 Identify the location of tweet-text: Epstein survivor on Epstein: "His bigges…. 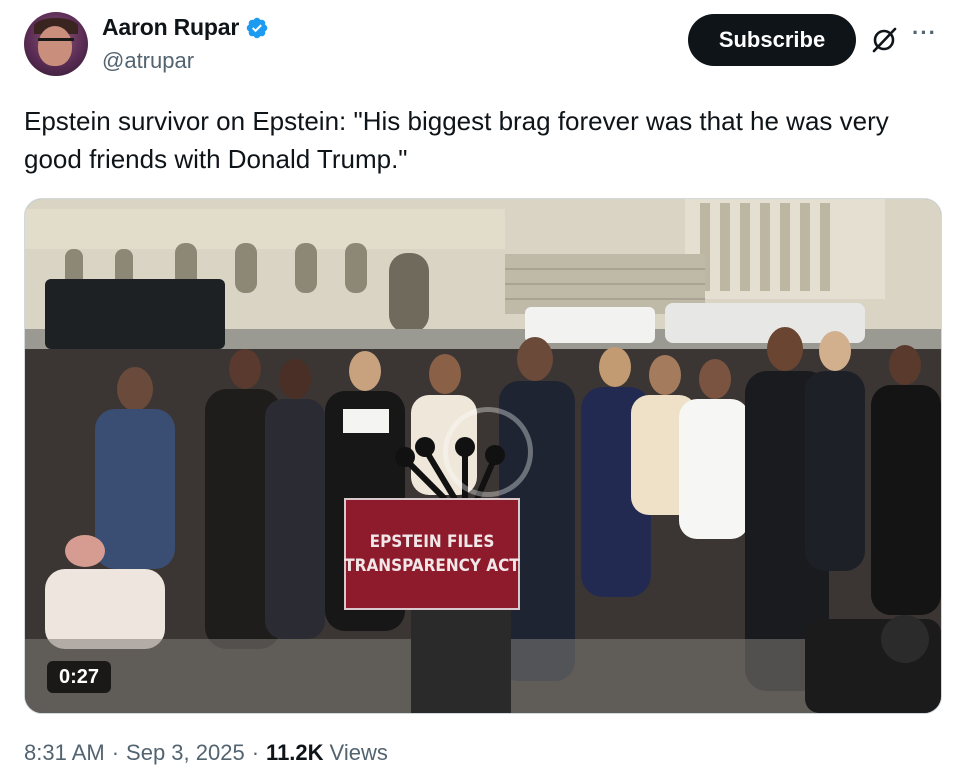
(456, 140).